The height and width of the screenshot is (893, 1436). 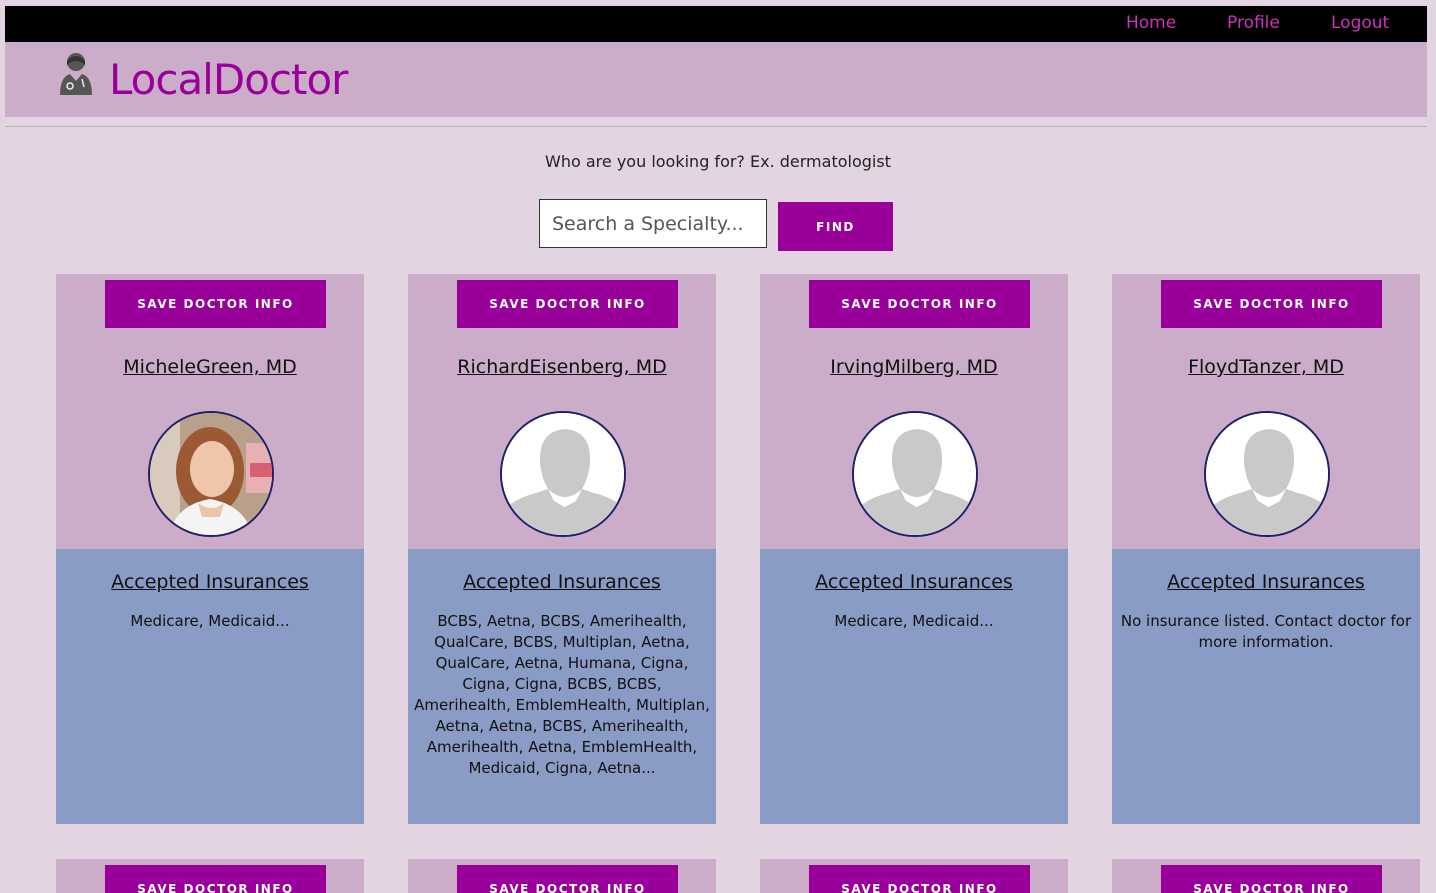 I want to click on doctor-card-header: SAVE DOCTOR INFO MicheleGreen, MD, so click(x=210, y=411).